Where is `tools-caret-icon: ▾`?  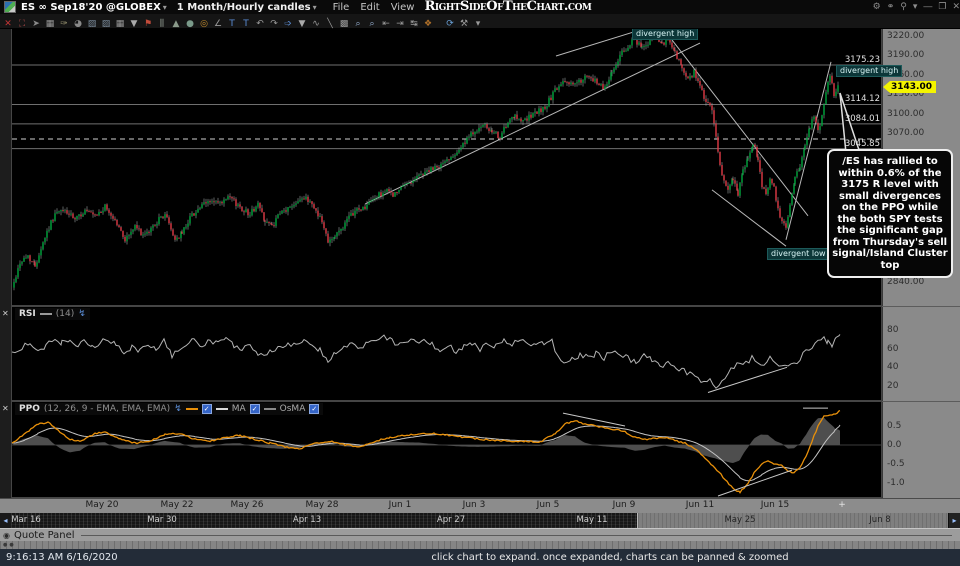 tools-caret-icon: ▾ is located at coordinates (478, 24).